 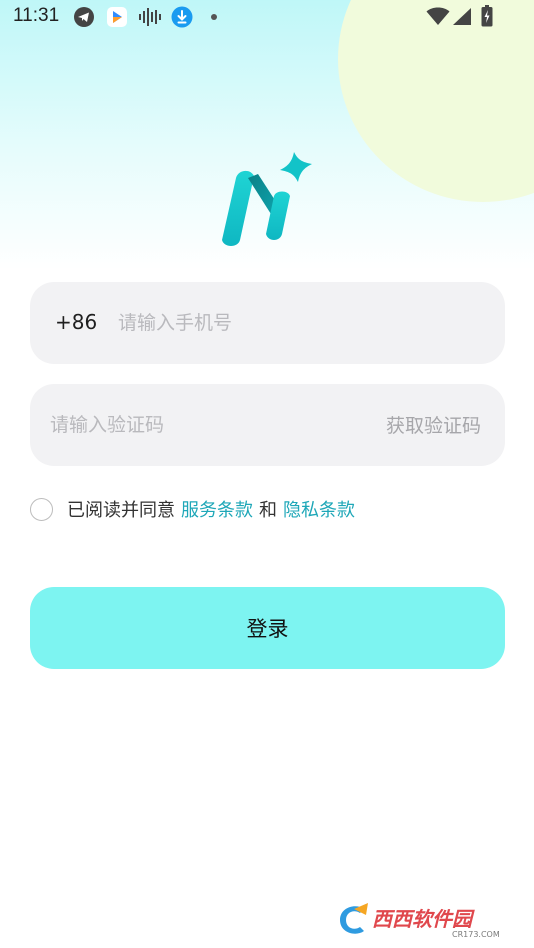 I want to click on verification-code-input, so click(x=200, y=425).